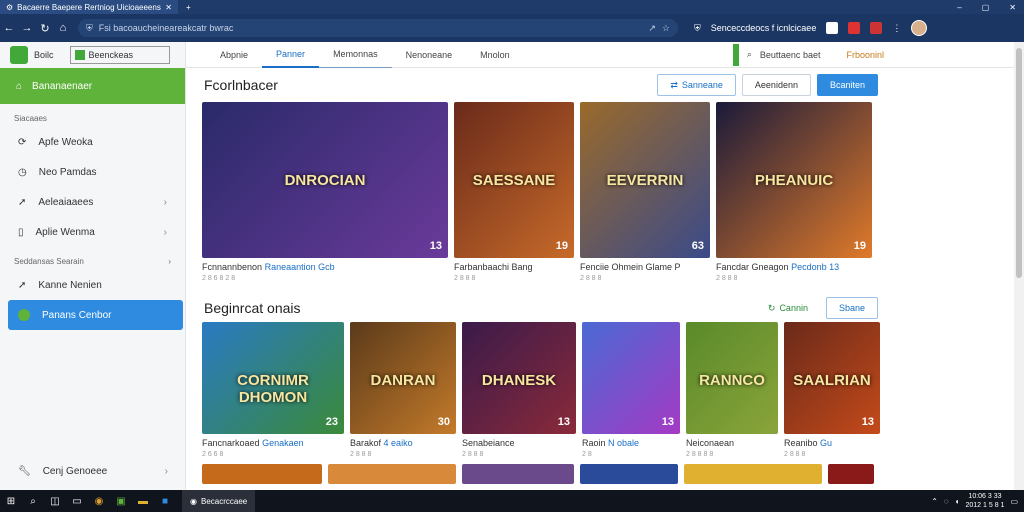  What do you see at coordinates (732, 378) in the screenshot?
I see `game-artwork: RANNCO` at bounding box center [732, 378].